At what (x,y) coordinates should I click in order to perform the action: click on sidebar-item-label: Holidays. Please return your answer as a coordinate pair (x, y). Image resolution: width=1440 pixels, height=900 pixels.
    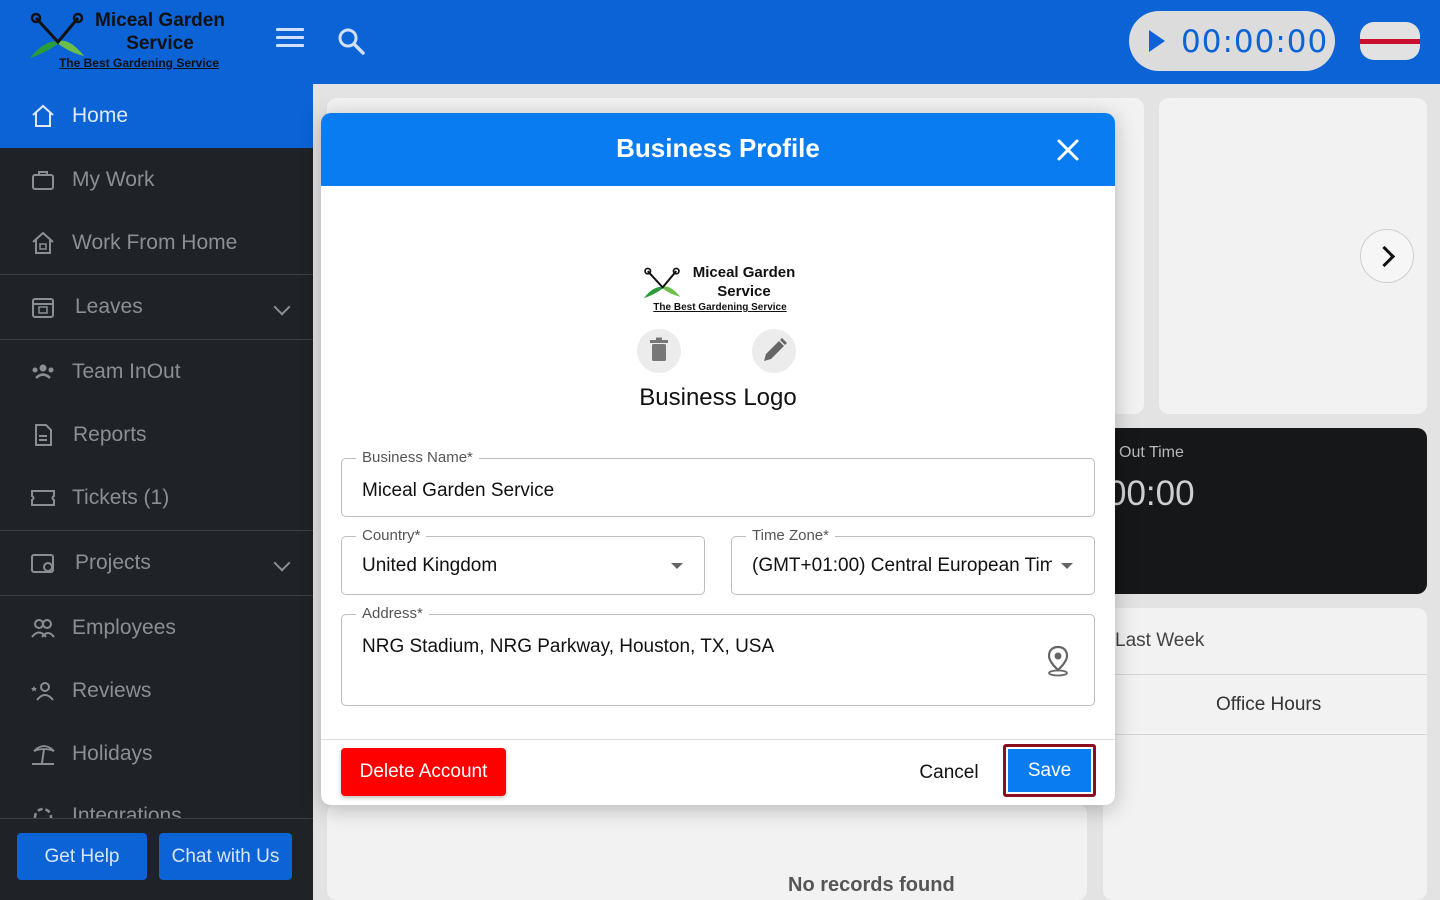
    Looking at the image, I should click on (112, 753).